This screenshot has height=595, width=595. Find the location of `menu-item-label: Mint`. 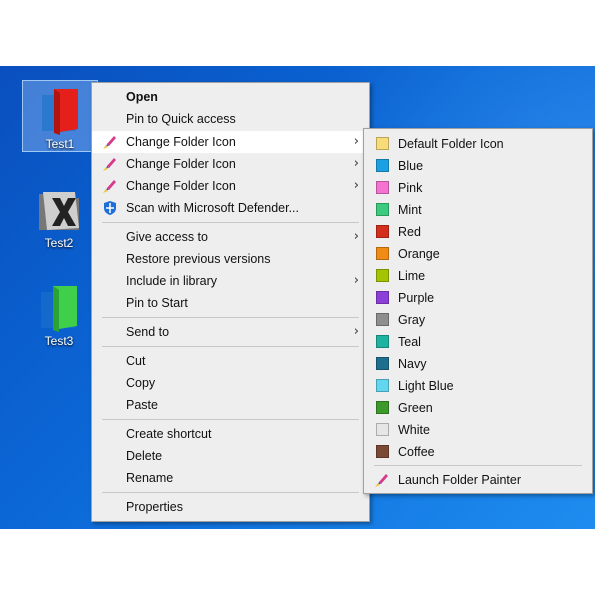

menu-item-label: Mint is located at coordinates (410, 210).